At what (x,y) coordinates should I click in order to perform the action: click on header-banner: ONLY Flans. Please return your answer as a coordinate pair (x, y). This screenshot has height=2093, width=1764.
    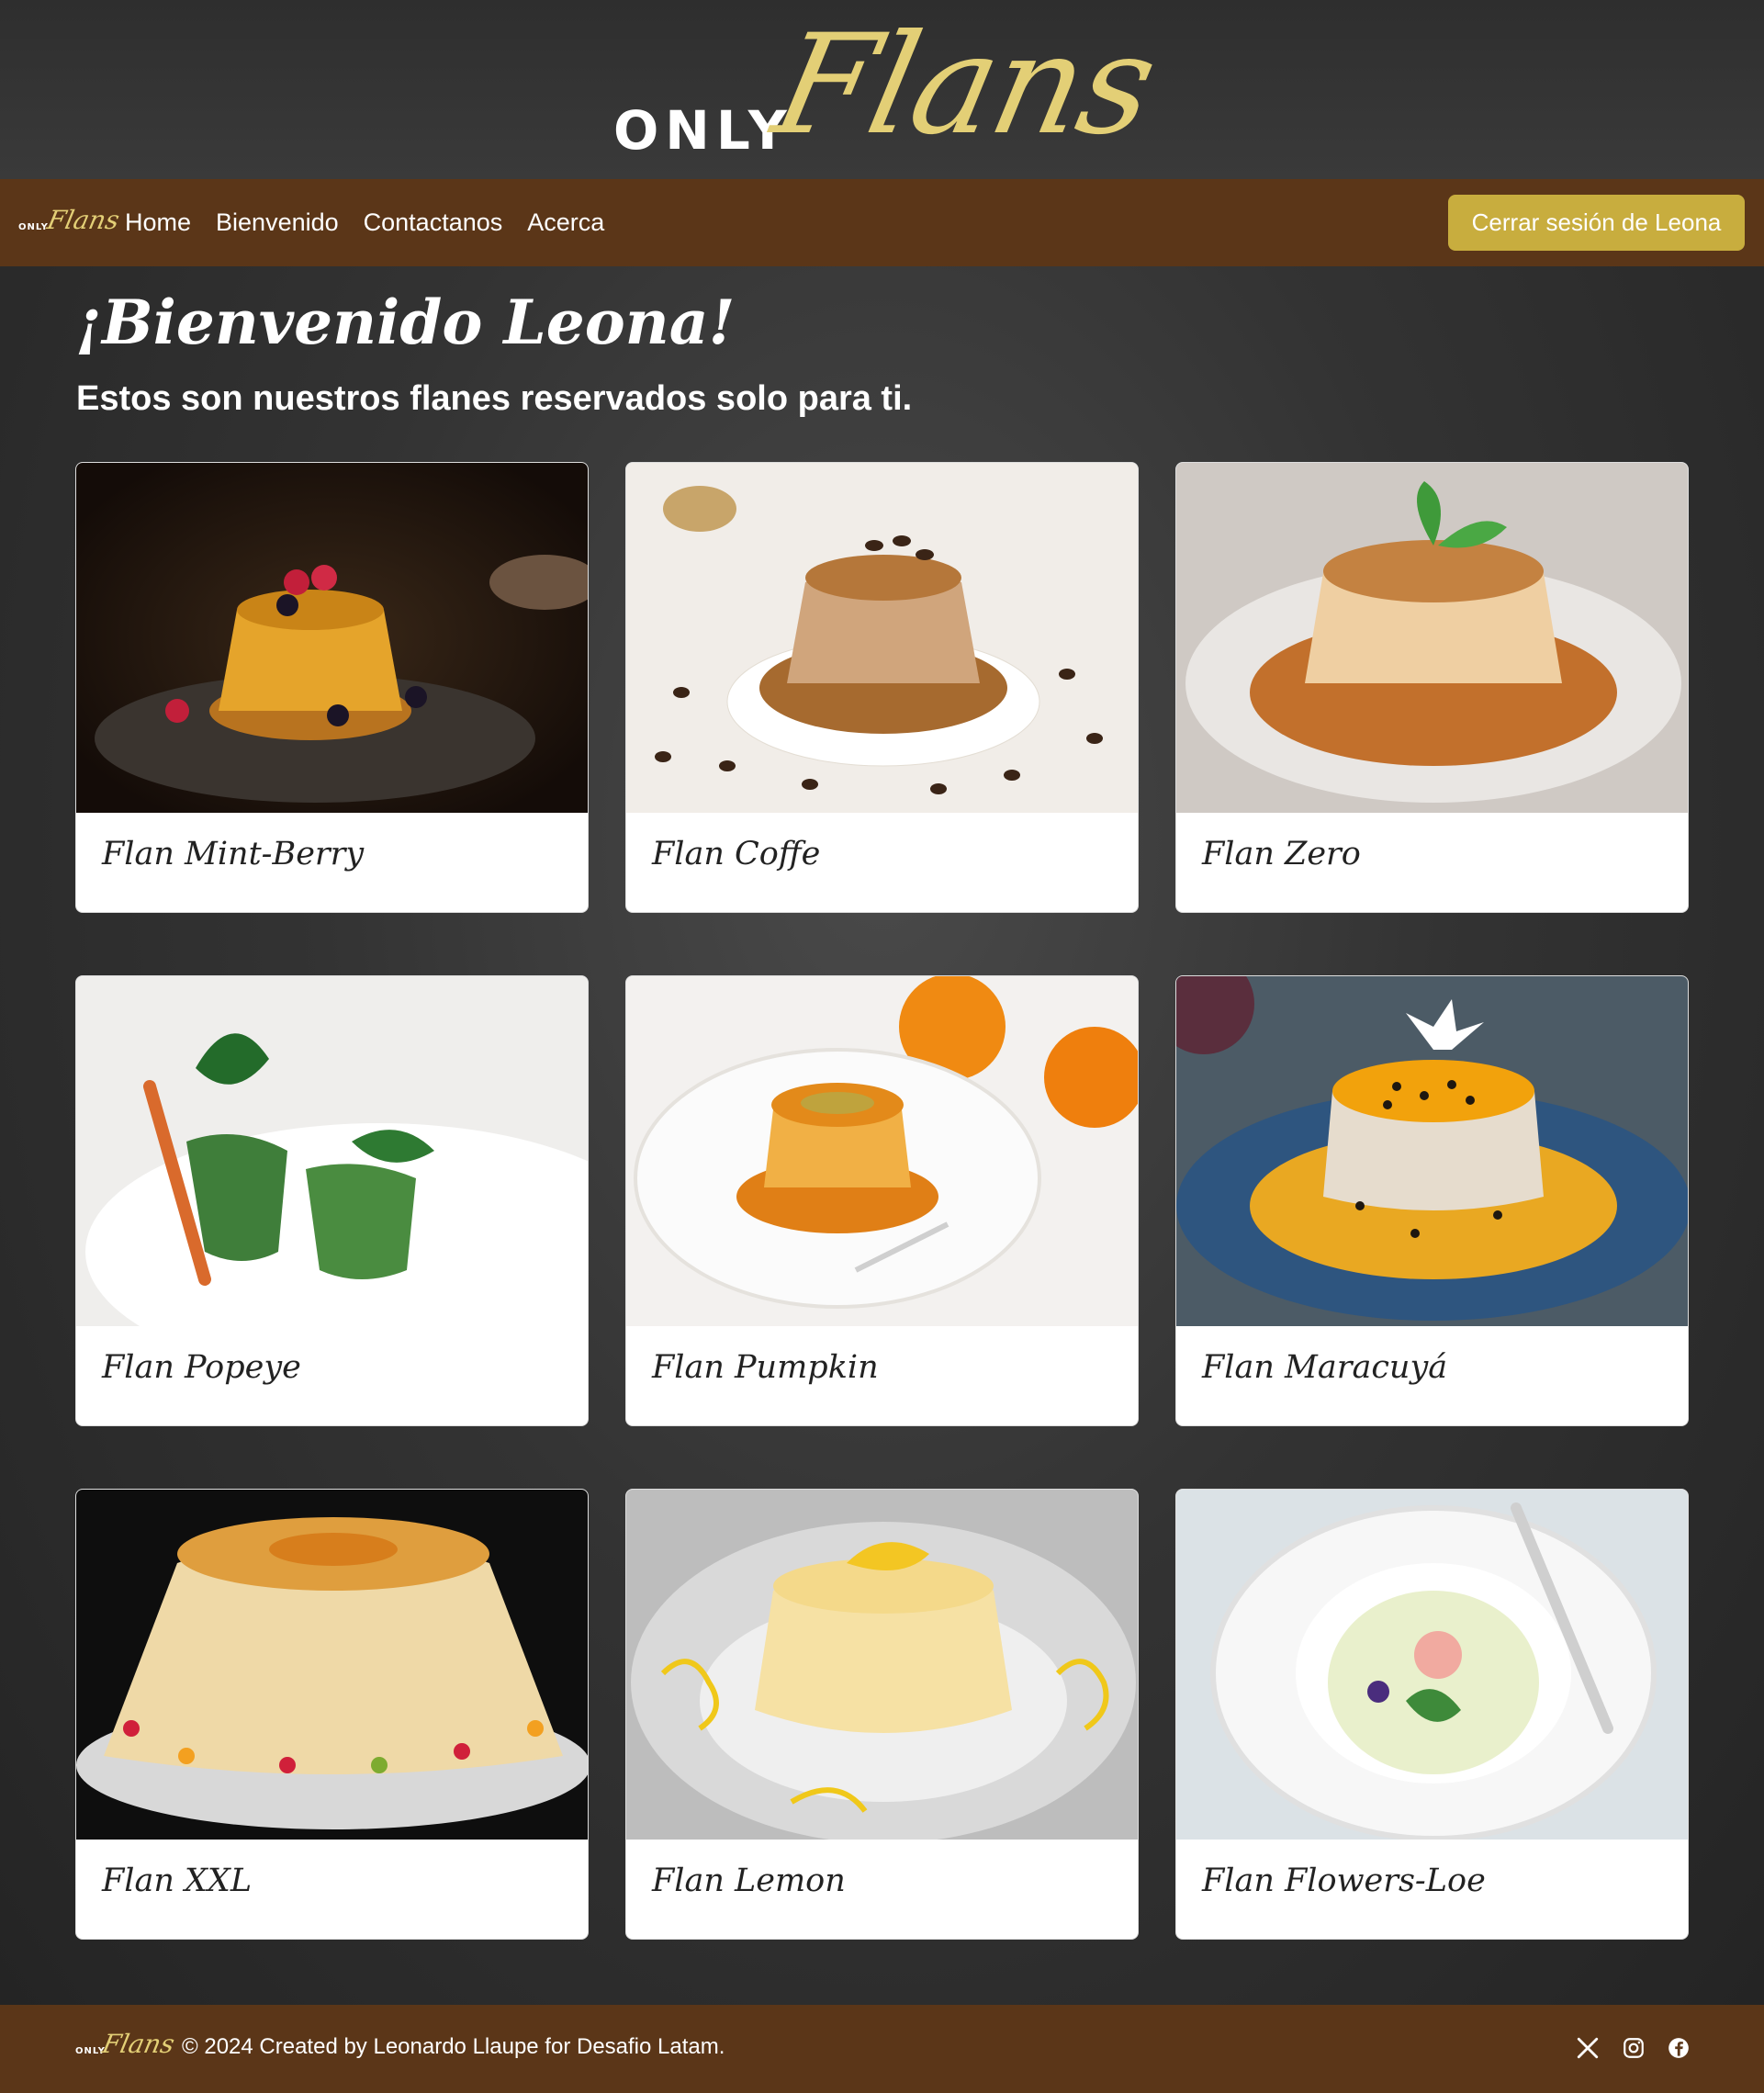
    Looking at the image, I should click on (882, 89).